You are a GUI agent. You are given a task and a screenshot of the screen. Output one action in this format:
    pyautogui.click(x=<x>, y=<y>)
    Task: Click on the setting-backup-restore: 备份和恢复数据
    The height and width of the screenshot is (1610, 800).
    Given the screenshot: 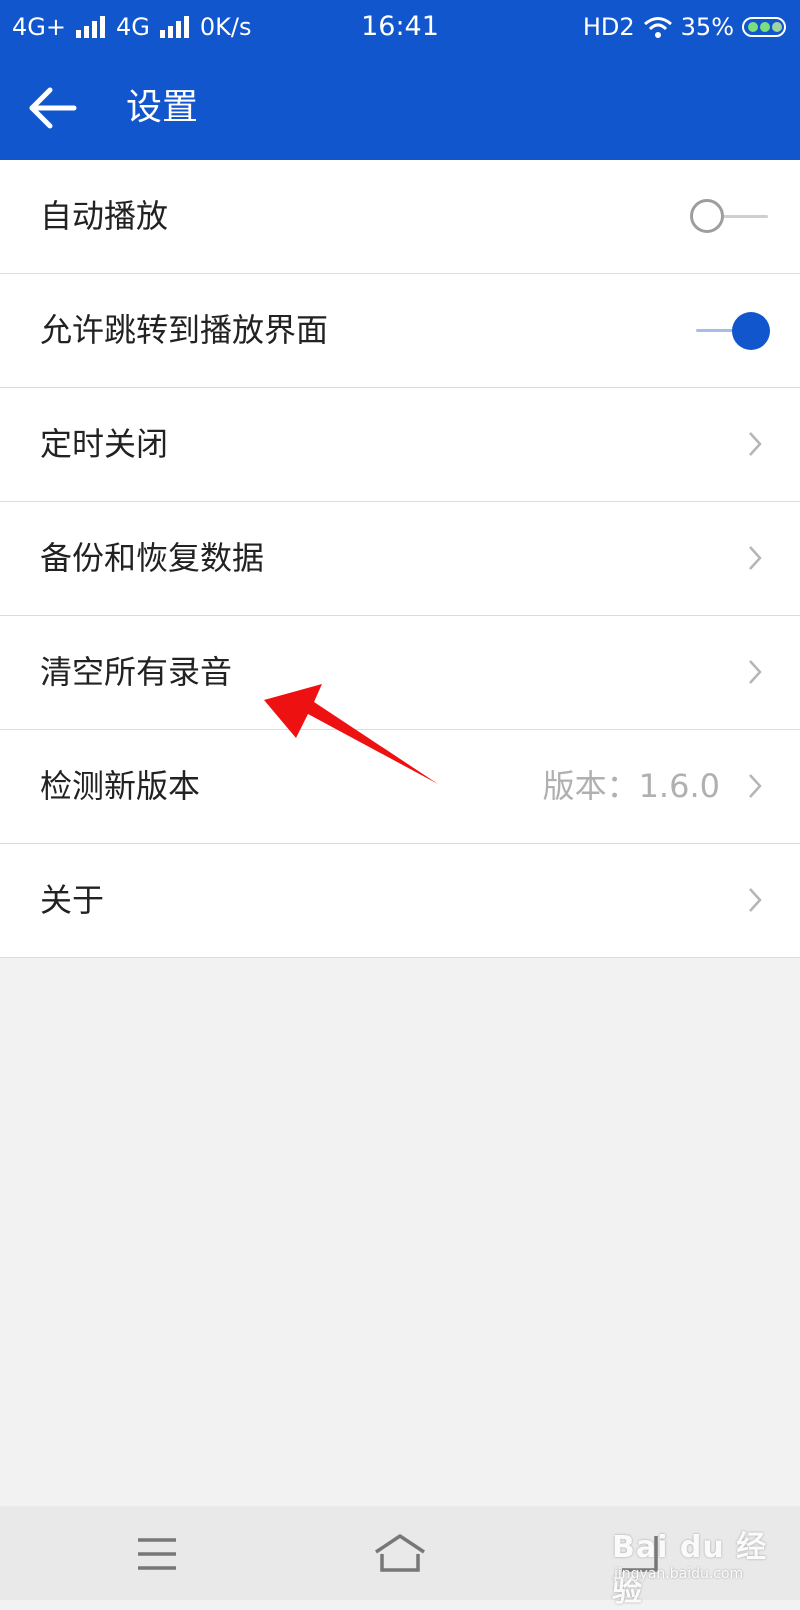 What is the action you would take?
    pyautogui.click(x=400, y=559)
    